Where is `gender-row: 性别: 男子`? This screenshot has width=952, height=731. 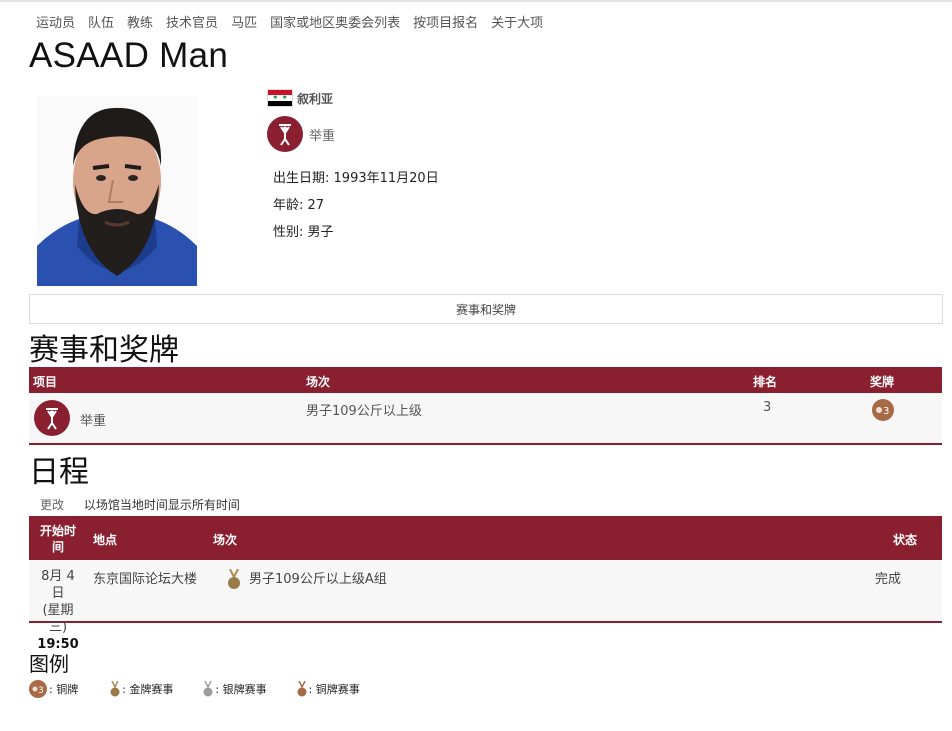
gender-row: 性别: 男子 is located at coordinates (356, 232).